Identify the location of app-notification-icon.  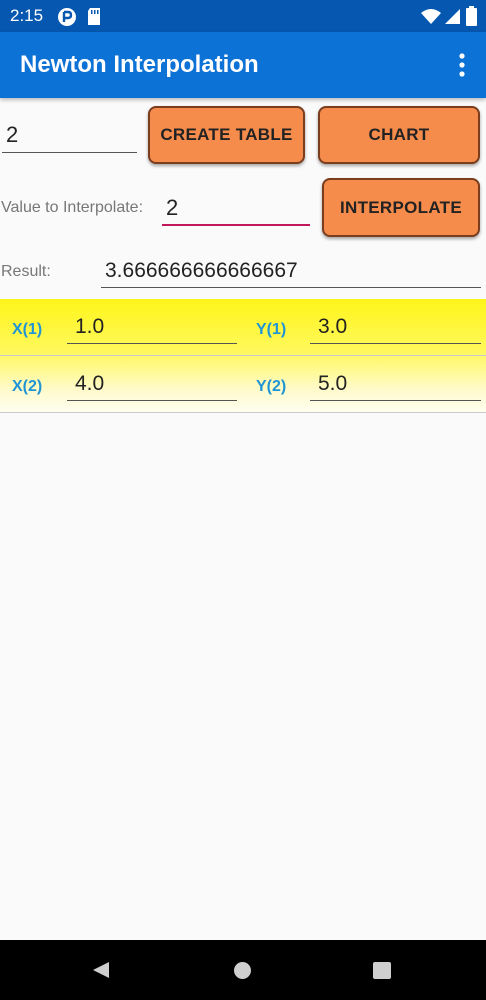
(67, 17).